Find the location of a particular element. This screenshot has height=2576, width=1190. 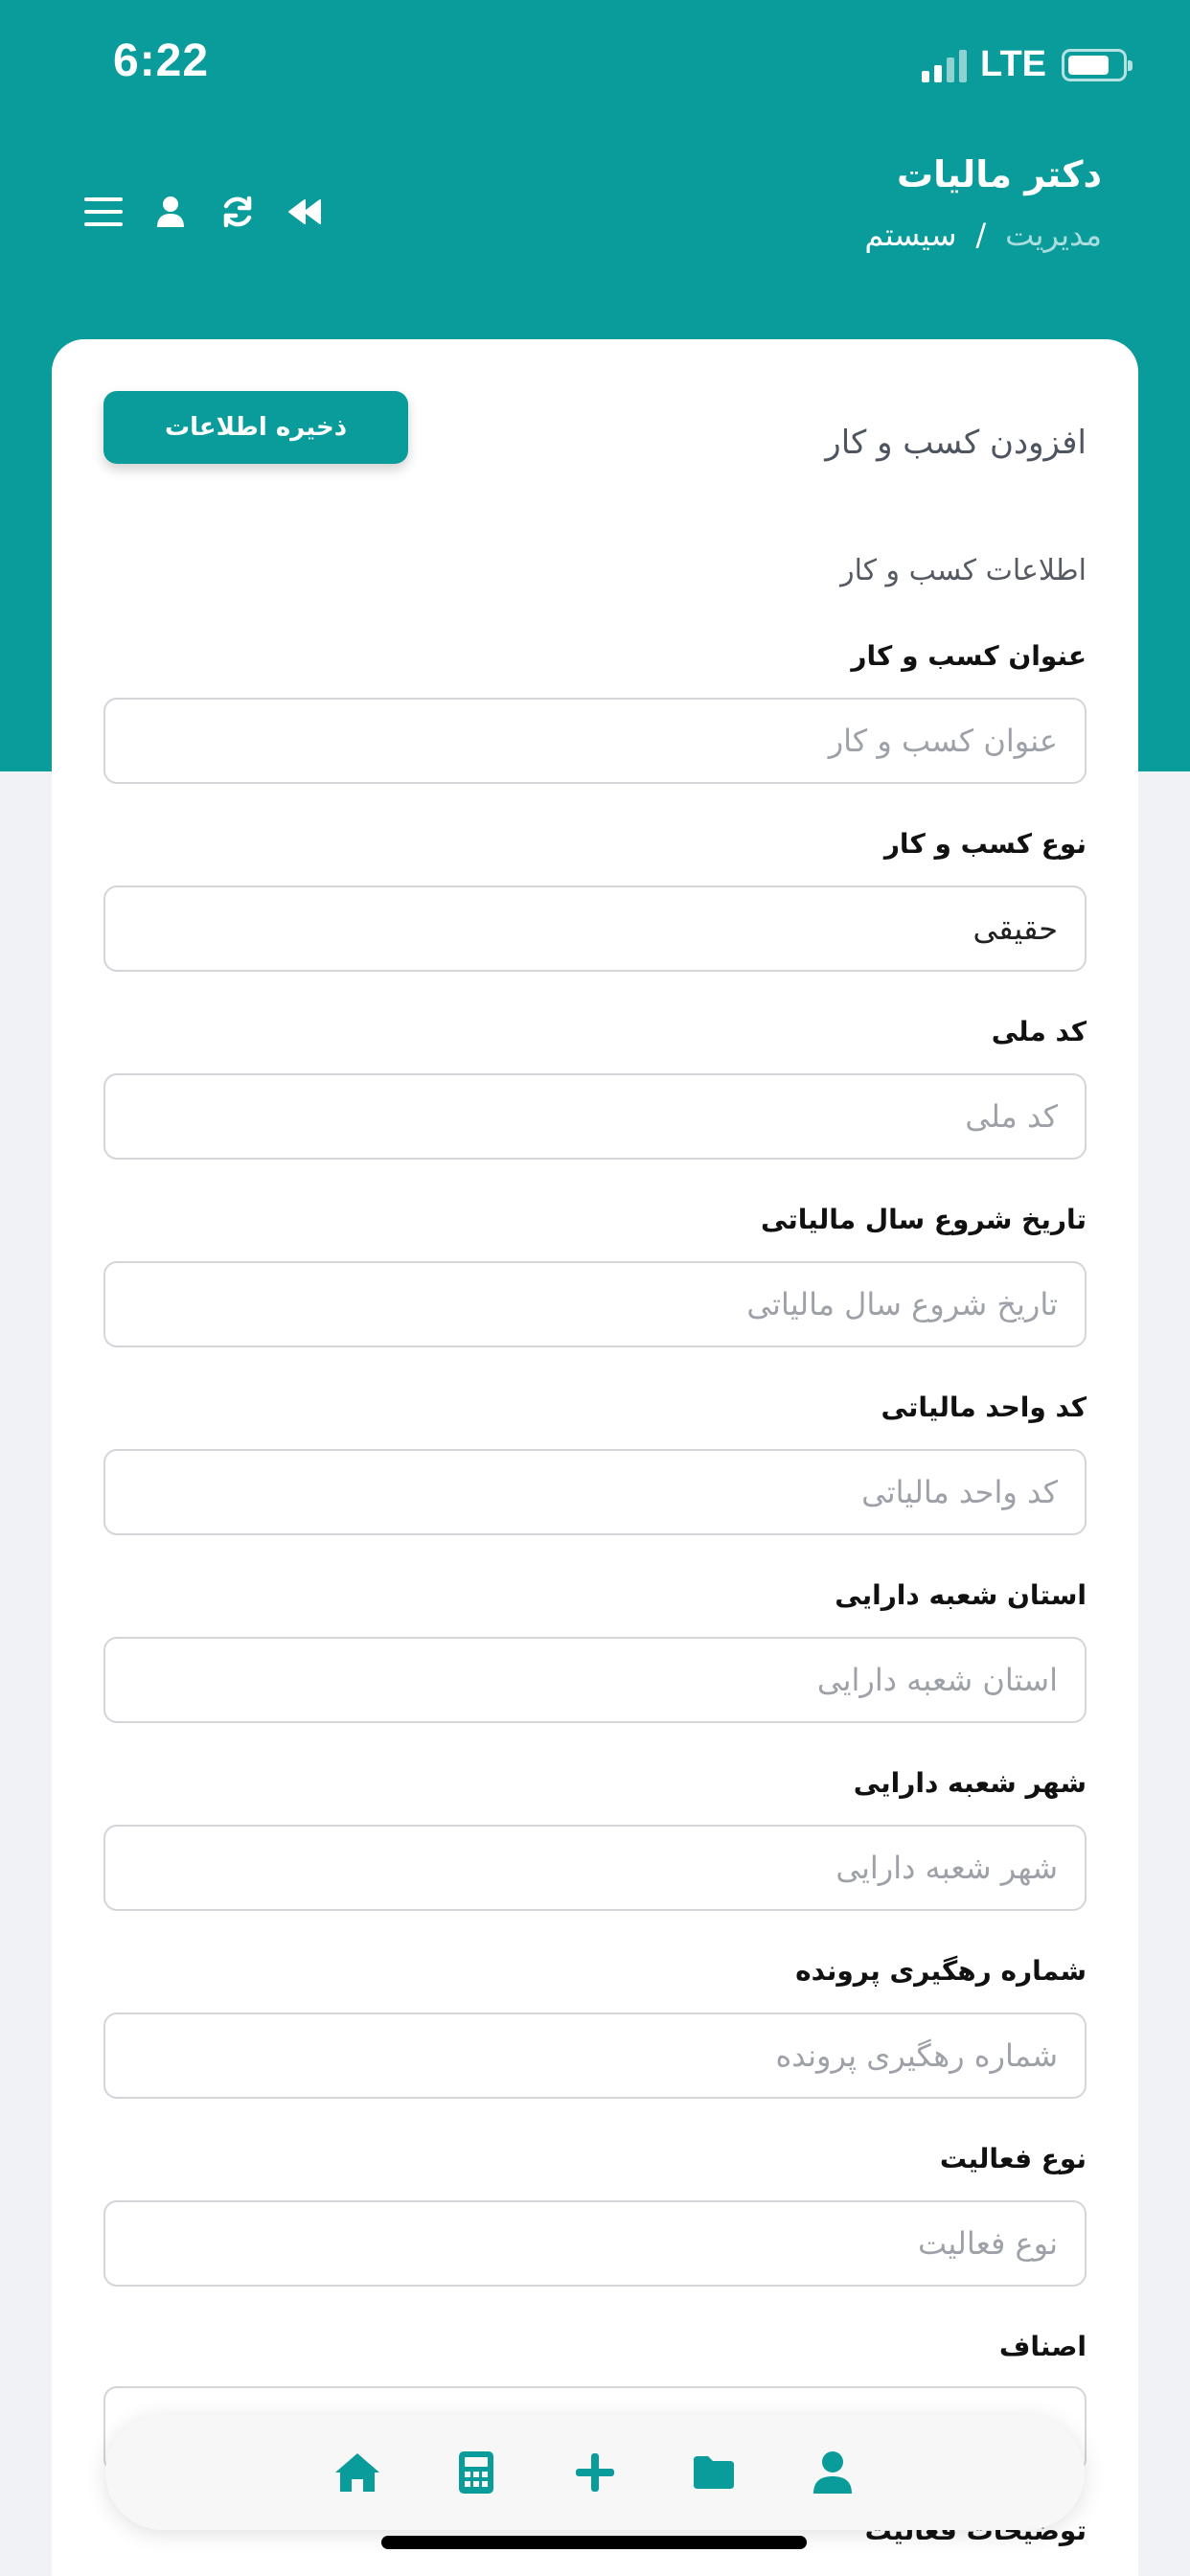

breadcrumb-item-system: سیستم is located at coordinates (911, 235).